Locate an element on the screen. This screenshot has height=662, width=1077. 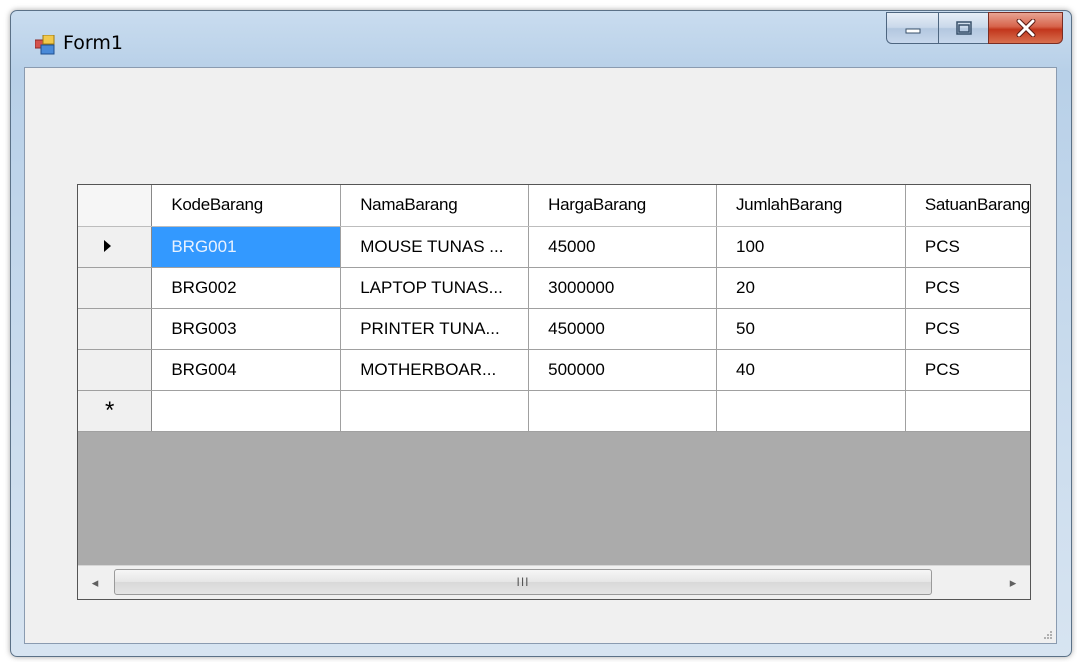
column-header-satuanbarang: SatuanBarang is located at coordinates (967, 206).